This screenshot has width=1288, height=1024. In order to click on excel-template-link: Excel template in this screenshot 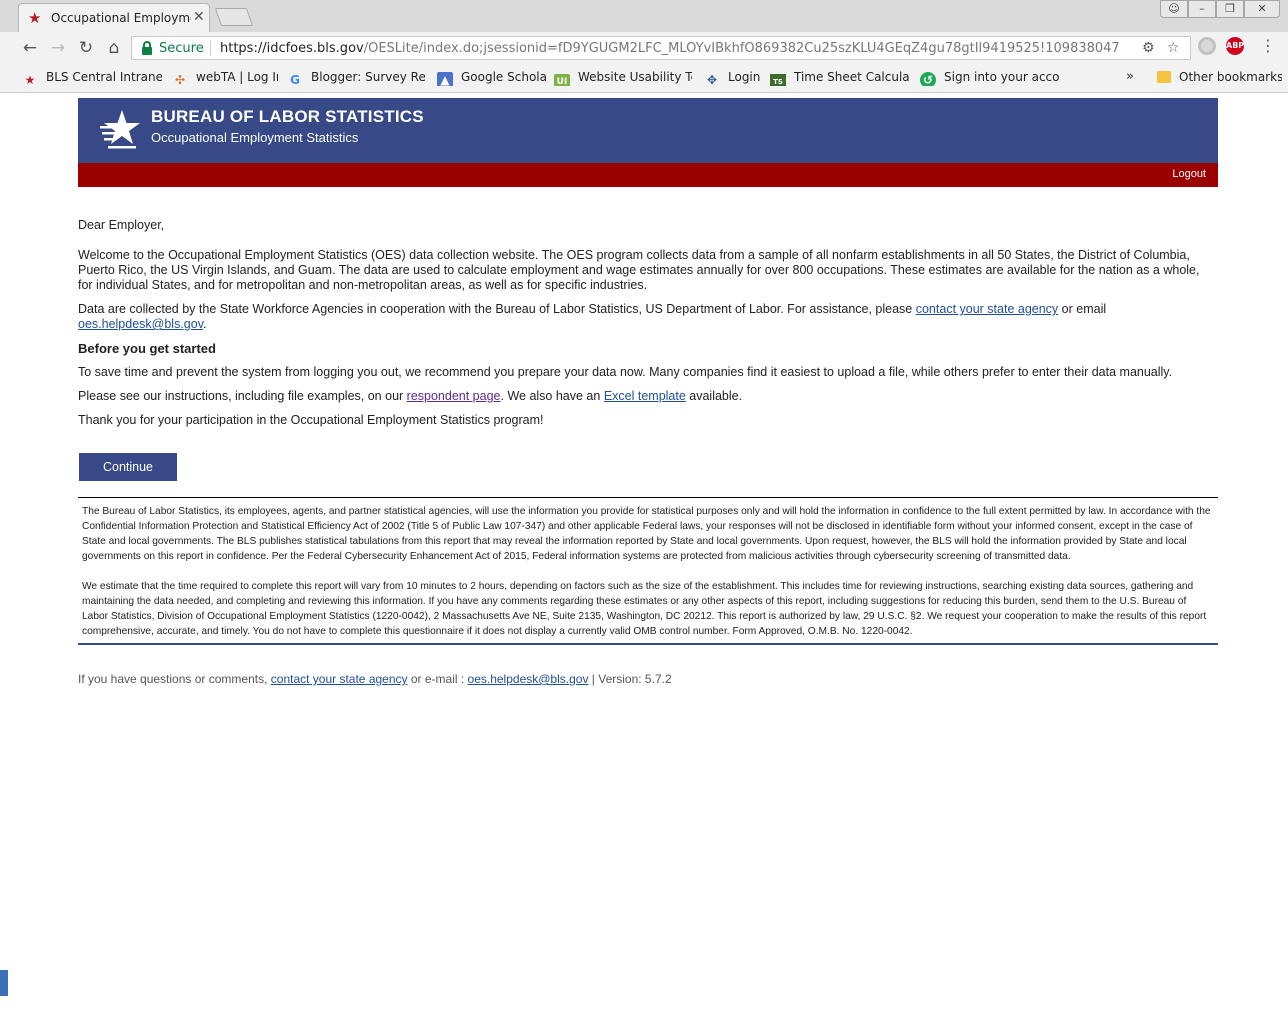, I will do `click(645, 396)`.